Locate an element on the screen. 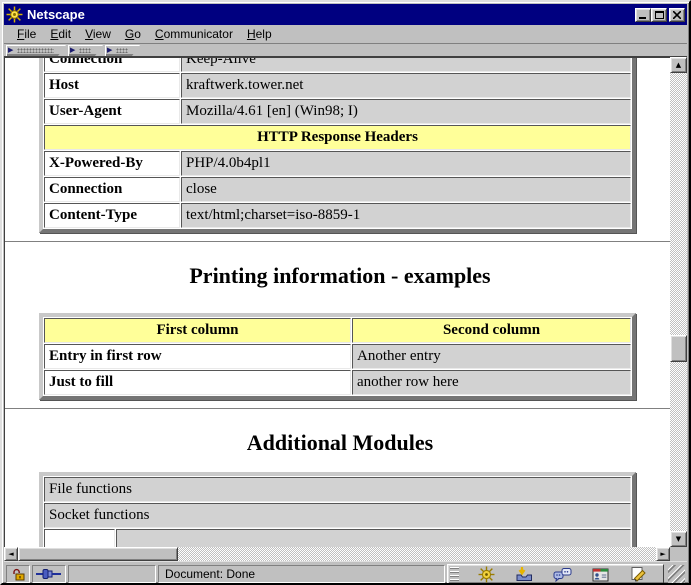 This screenshot has height=585, width=691. vertical-scroll-track is located at coordinates (678, 302).